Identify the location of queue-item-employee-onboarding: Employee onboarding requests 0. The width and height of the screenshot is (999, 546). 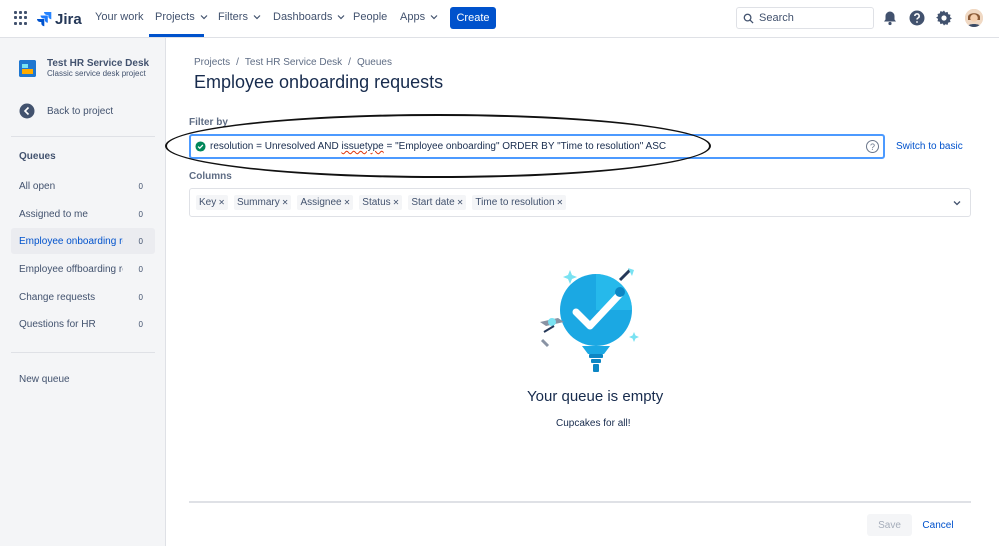
(83, 241).